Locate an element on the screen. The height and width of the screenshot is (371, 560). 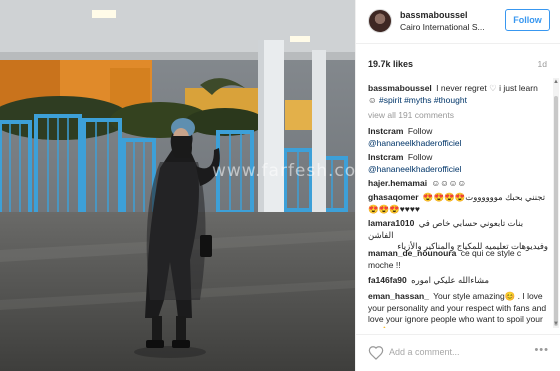
comment-username: ghasaqomer is located at coordinates (393, 197).